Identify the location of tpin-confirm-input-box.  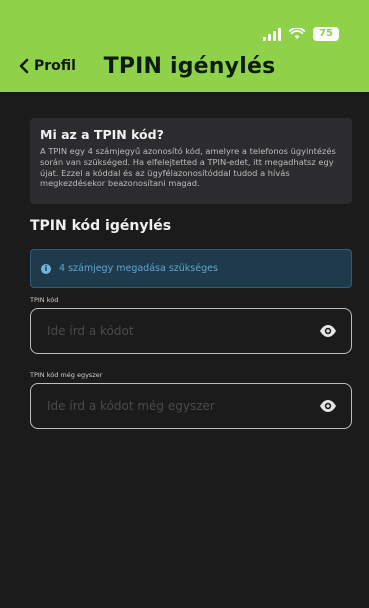
(191, 406).